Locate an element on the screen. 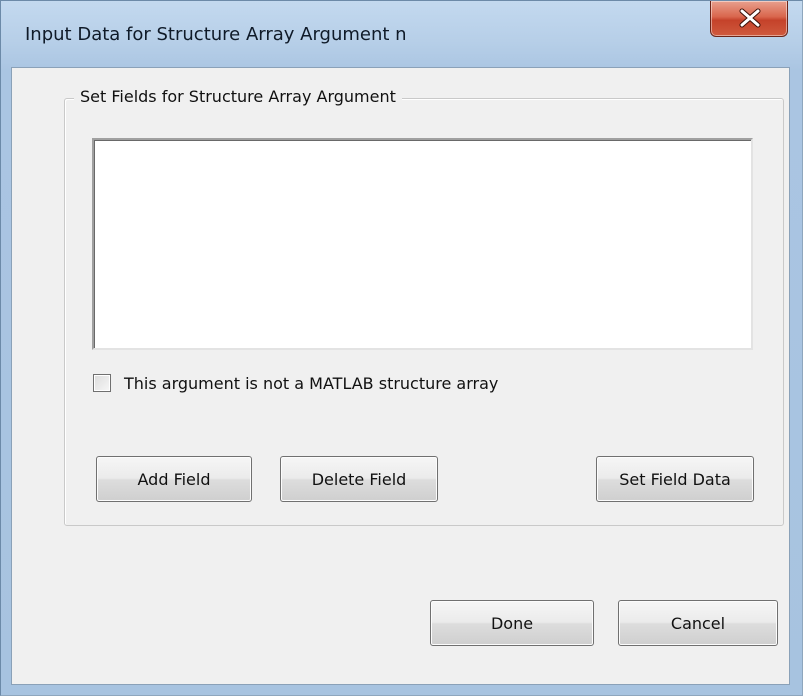 The image size is (803, 696). add-field-button: Add Field is located at coordinates (174, 479).